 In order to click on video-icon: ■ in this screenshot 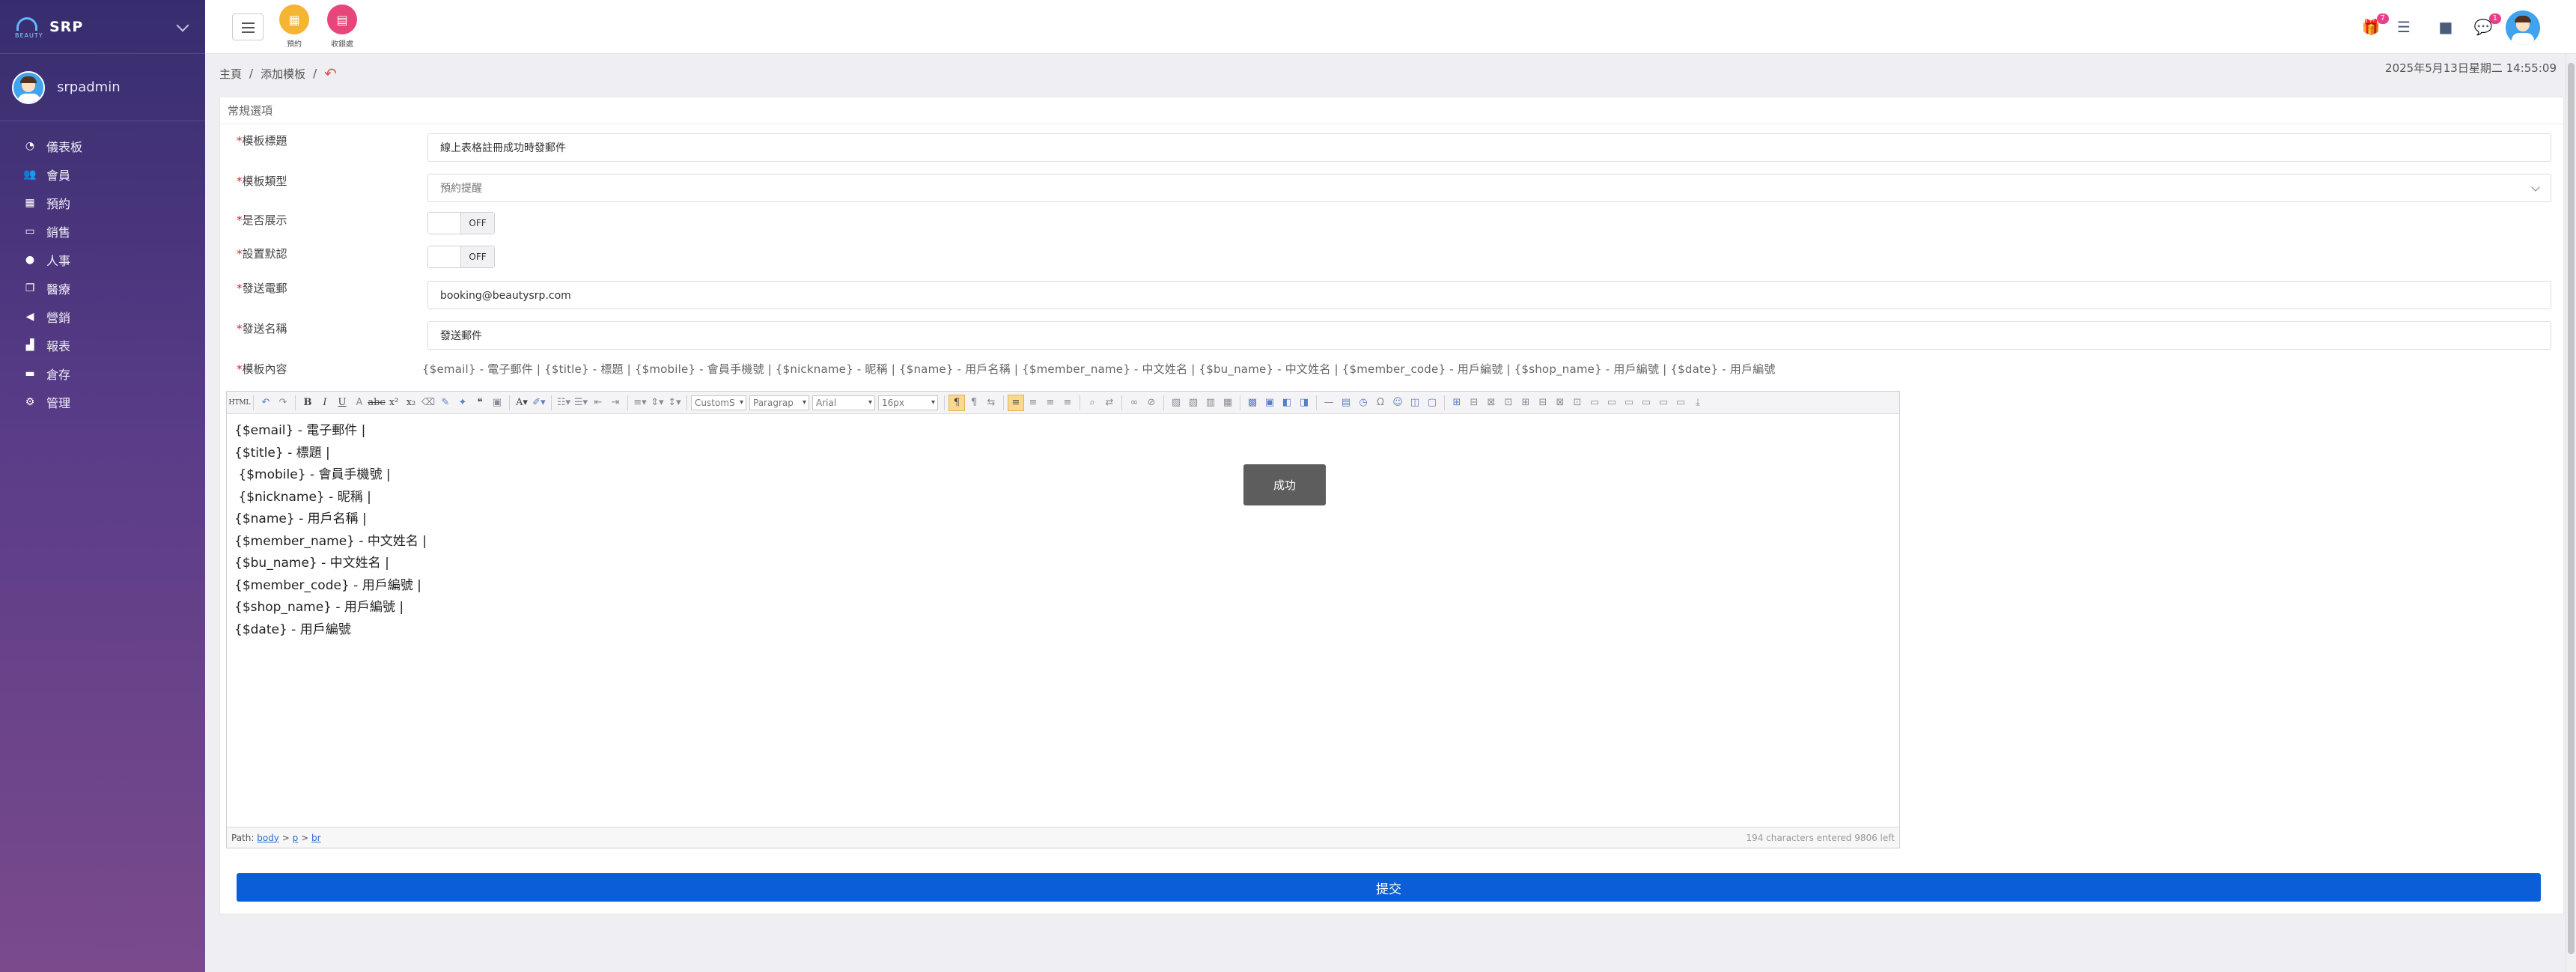, I will do `click(2445, 27)`.